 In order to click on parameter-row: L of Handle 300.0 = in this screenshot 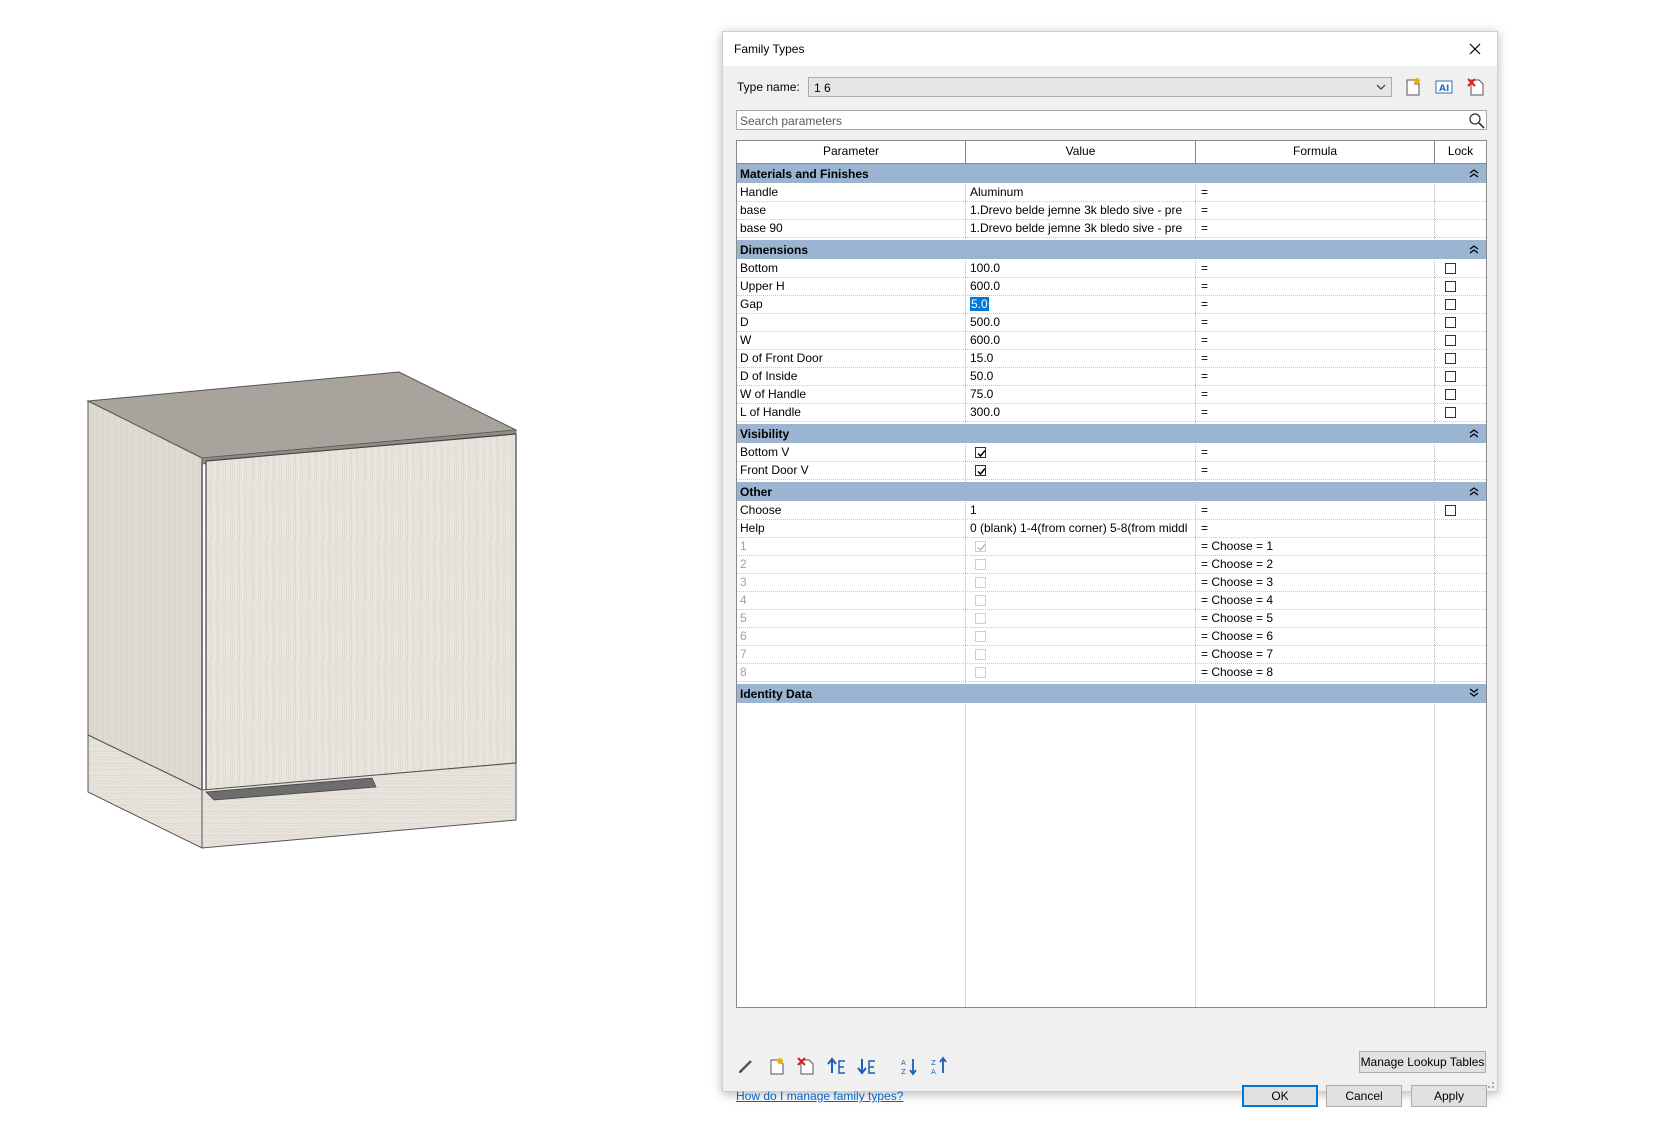, I will do `click(1111, 413)`.